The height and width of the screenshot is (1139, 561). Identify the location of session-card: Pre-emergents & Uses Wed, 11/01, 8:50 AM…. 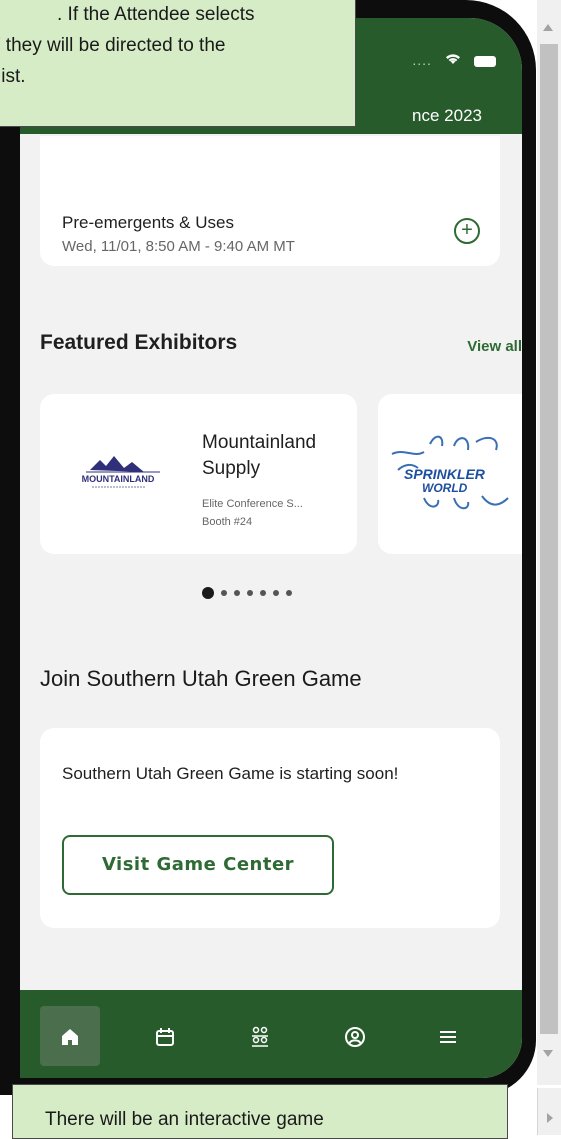
(270, 201).